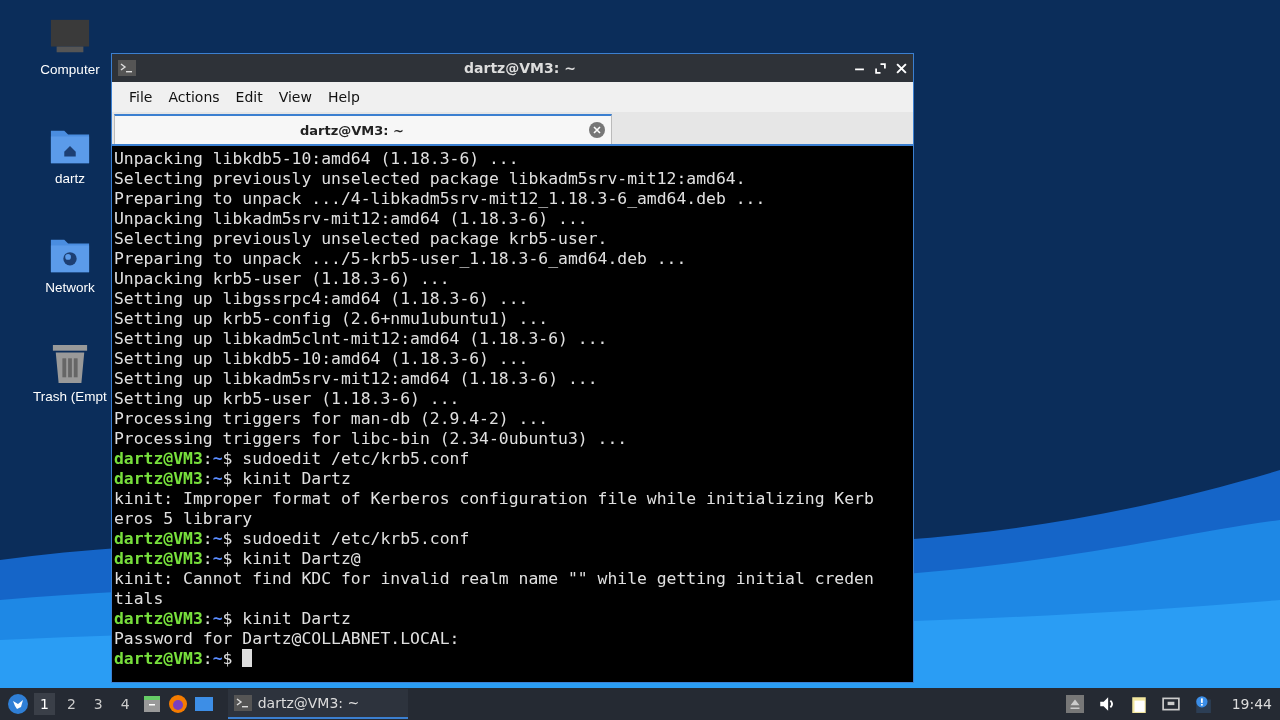  What do you see at coordinates (430, 179) in the screenshot?
I see `terminal-output-line: Selecting previously unselected package libkadm5srv-mit12:amd64.` at bounding box center [430, 179].